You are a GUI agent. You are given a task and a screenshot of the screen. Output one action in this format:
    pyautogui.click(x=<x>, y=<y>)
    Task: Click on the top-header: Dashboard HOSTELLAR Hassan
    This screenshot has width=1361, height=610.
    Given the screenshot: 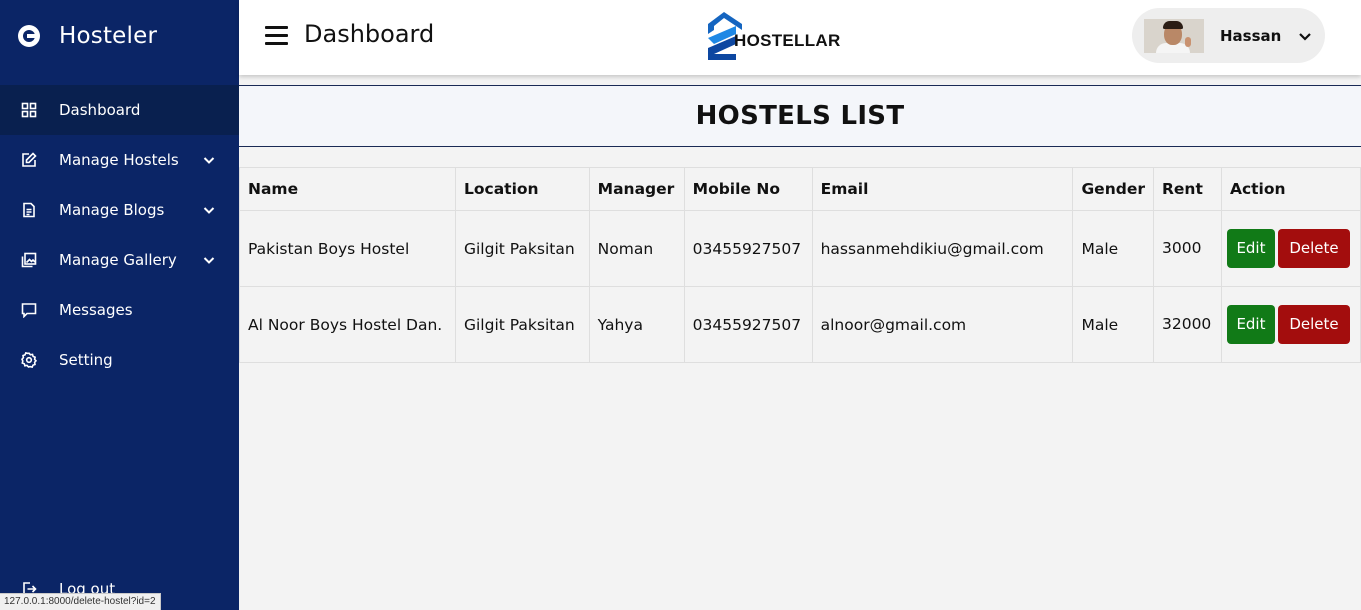 What is the action you would take?
    pyautogui.click(x=800, y=37)
    